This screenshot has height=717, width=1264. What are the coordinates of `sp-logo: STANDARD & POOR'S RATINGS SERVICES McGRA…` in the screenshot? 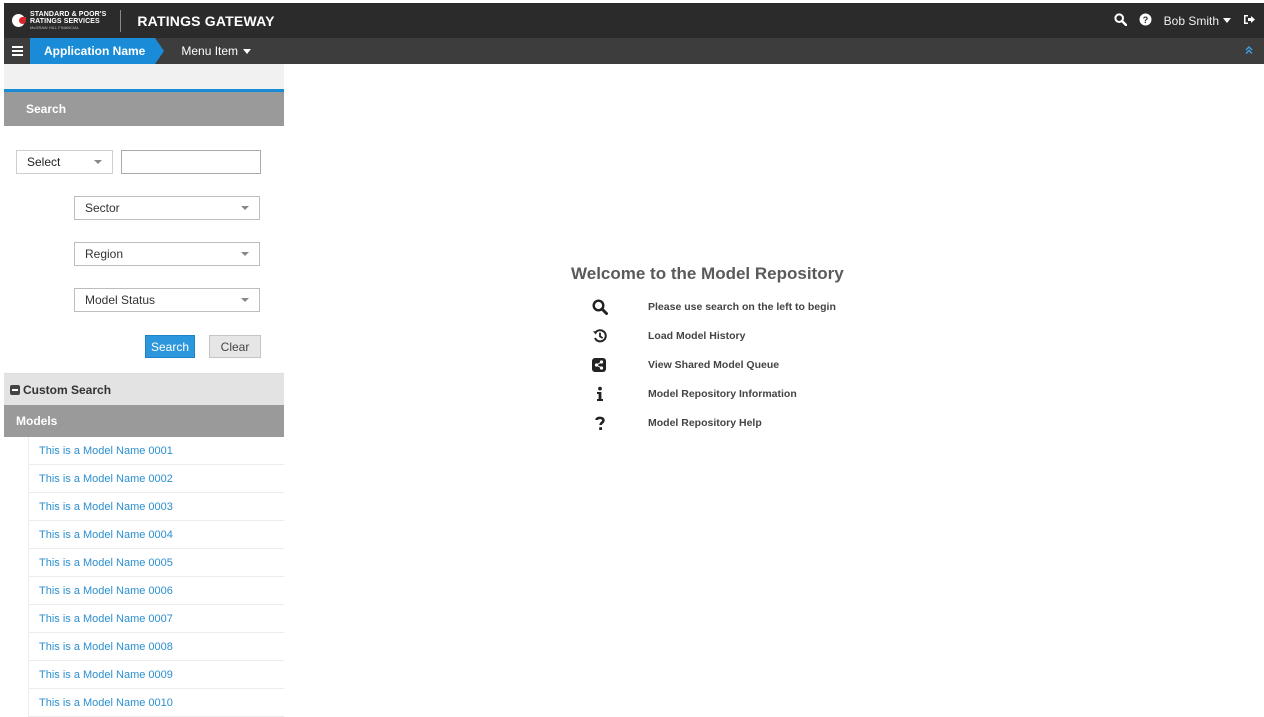 It's located at (59, 20).